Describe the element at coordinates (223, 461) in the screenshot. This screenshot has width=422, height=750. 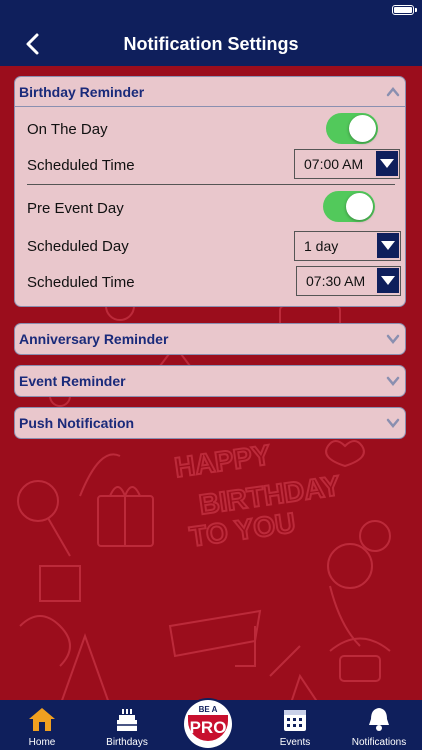
I see `svg-text: HAPPY` at that location.